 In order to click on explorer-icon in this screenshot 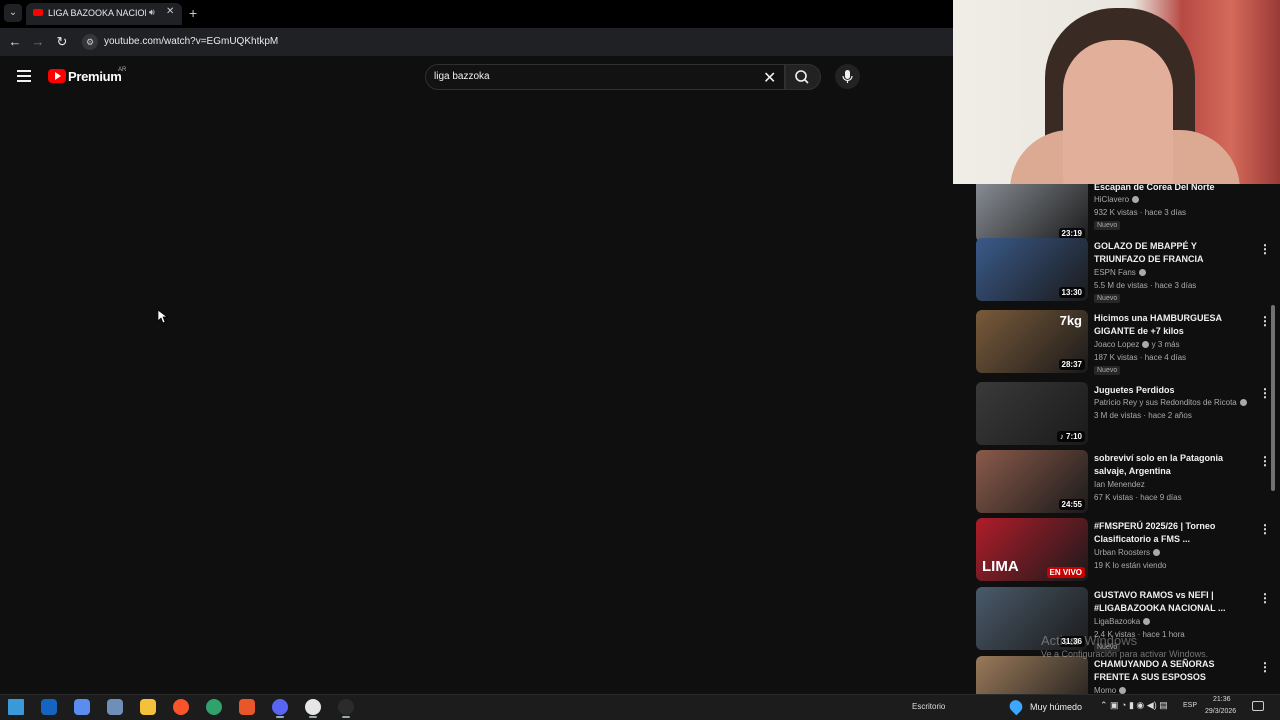, I will do `click(148, 707)`.